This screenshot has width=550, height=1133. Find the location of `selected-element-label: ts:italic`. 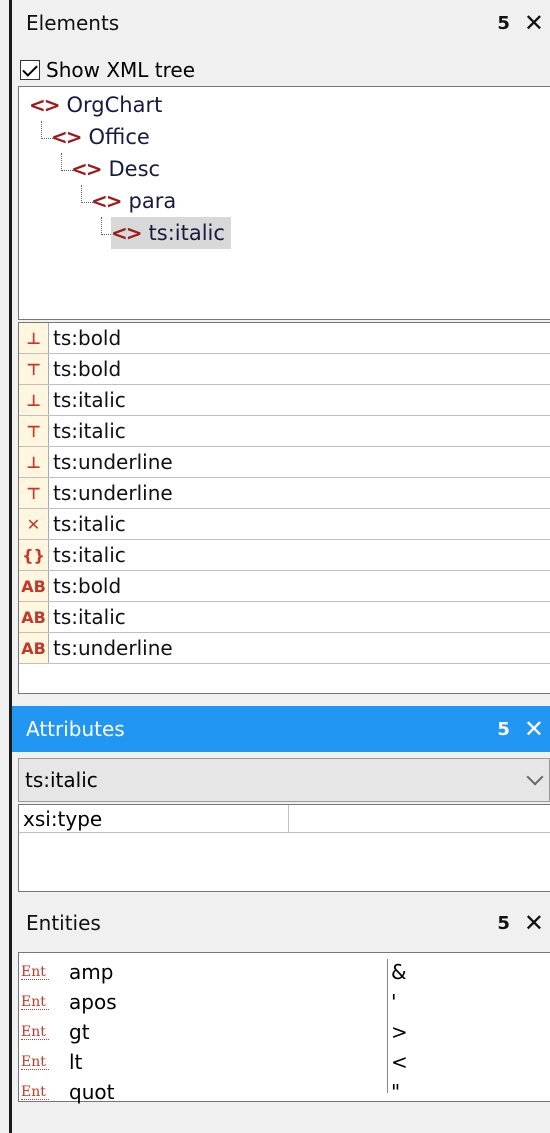

selected-element-label: ts:italic is located at coordinates (61, 780).